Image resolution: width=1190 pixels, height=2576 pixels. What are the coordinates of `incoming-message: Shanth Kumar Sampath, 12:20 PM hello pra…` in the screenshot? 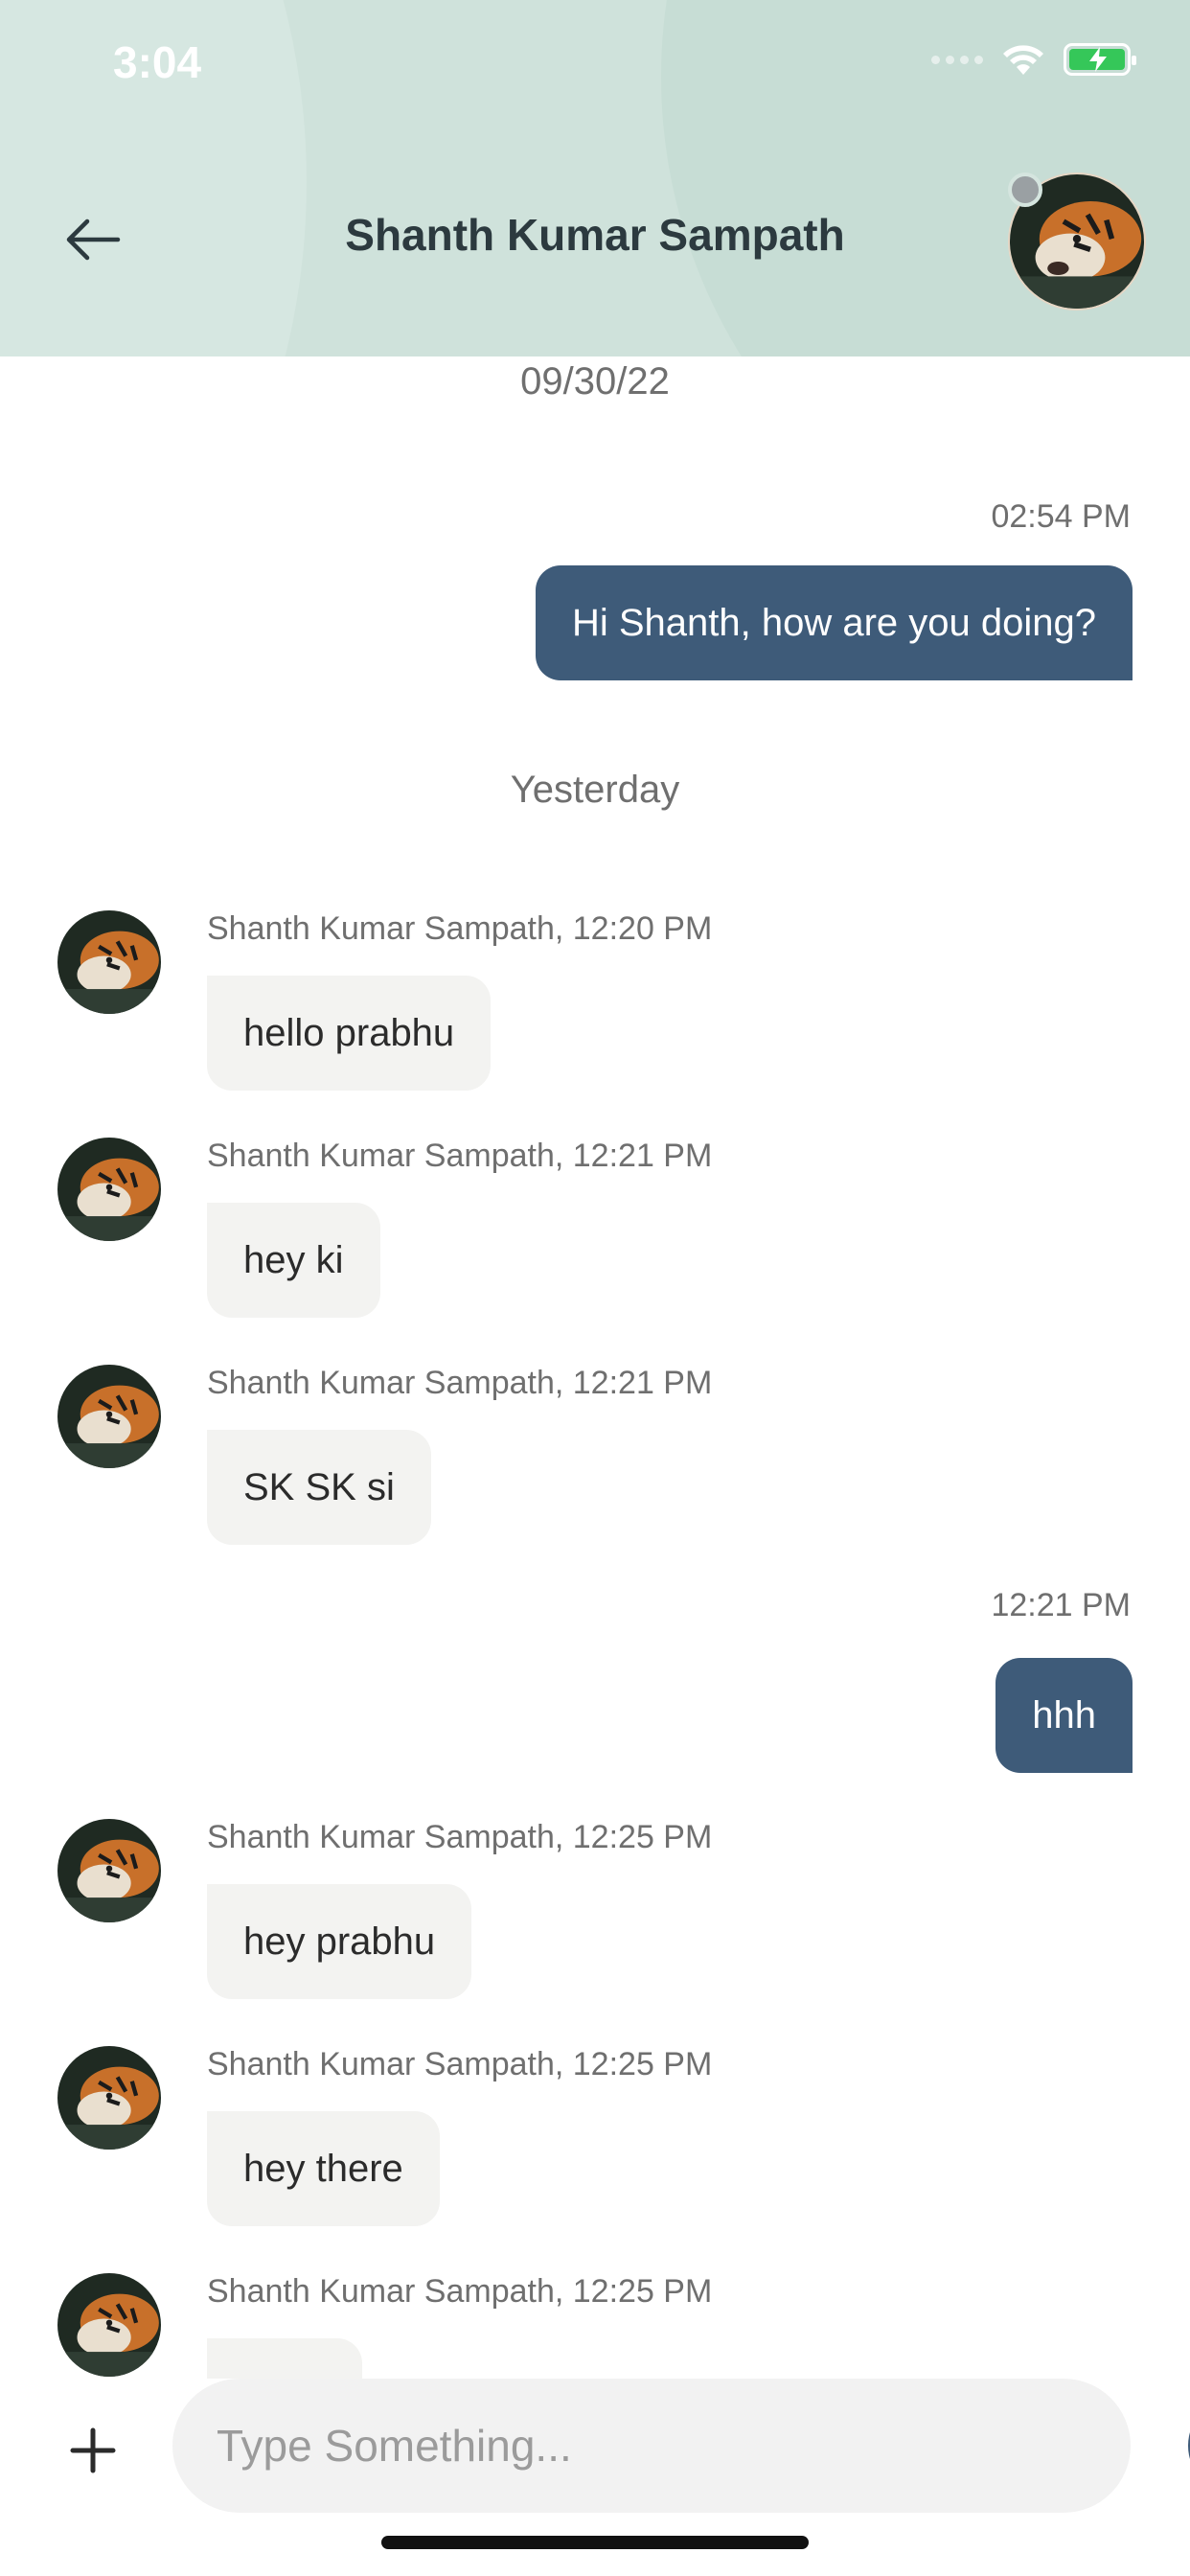 It's located at (595, 1006).